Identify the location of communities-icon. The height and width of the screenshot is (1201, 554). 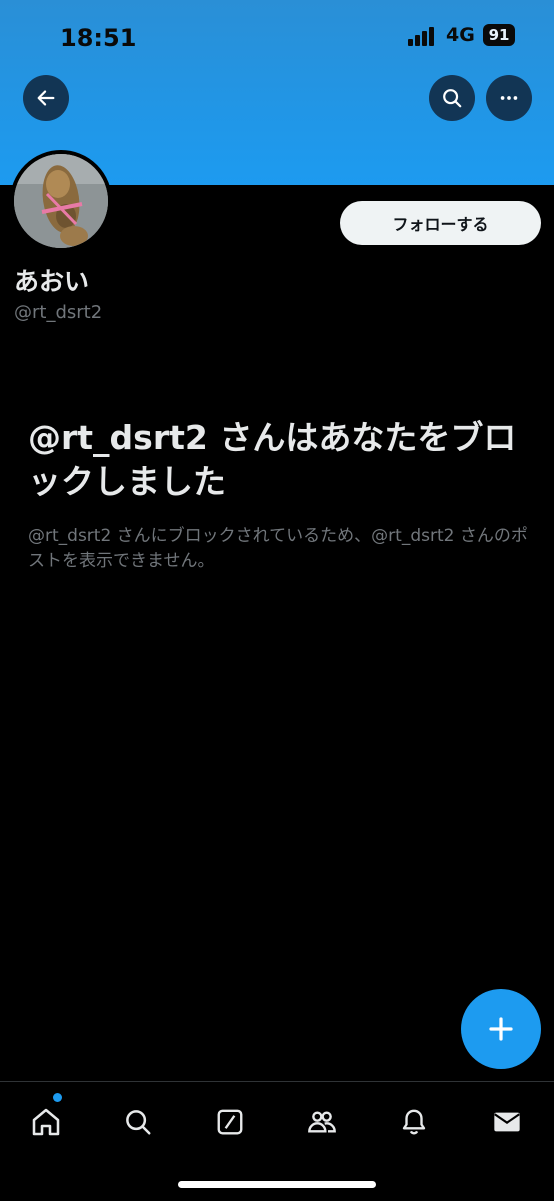
(322, 1122).